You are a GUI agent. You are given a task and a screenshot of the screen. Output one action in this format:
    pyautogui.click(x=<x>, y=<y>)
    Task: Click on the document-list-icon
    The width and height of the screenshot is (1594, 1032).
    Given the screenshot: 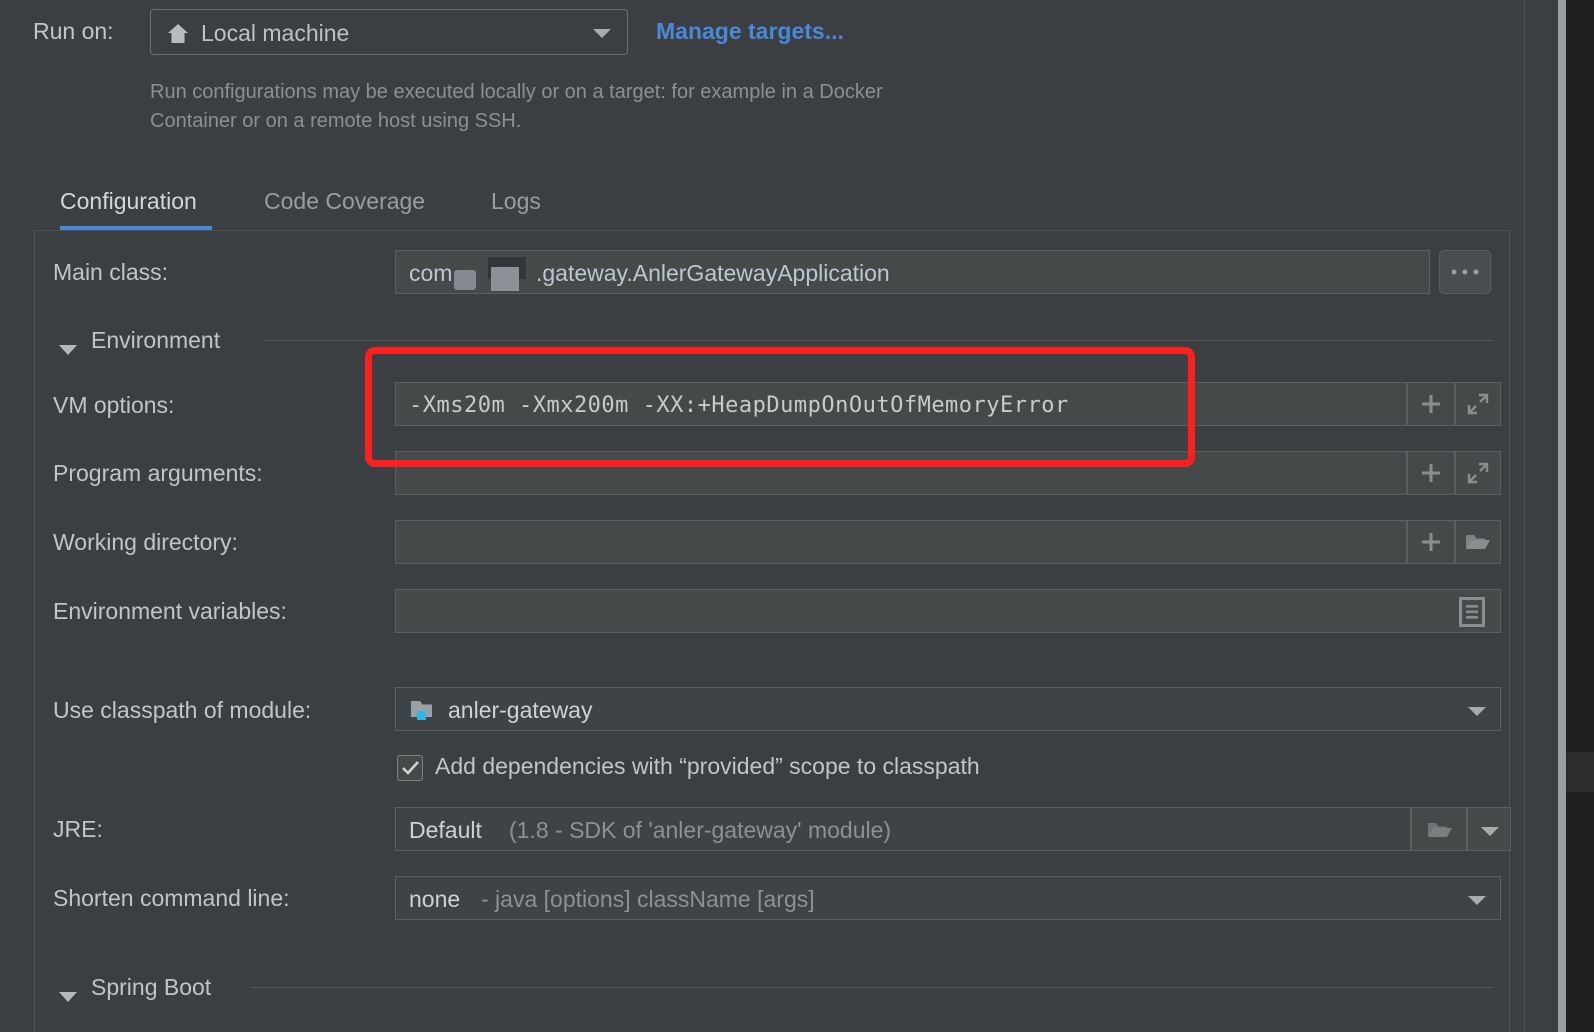 What is the action you would take?
    pyautogui.click(x=1472, y=612)
    